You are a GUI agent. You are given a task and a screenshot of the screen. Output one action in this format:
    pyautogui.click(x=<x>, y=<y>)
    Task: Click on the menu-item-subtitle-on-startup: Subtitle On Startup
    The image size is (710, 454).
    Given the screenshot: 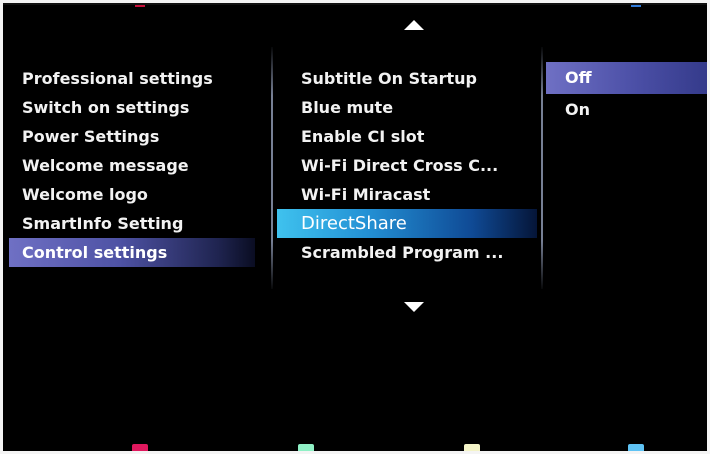 What is the action you would take?
    pyautogui.click(x=407, y=78)
    